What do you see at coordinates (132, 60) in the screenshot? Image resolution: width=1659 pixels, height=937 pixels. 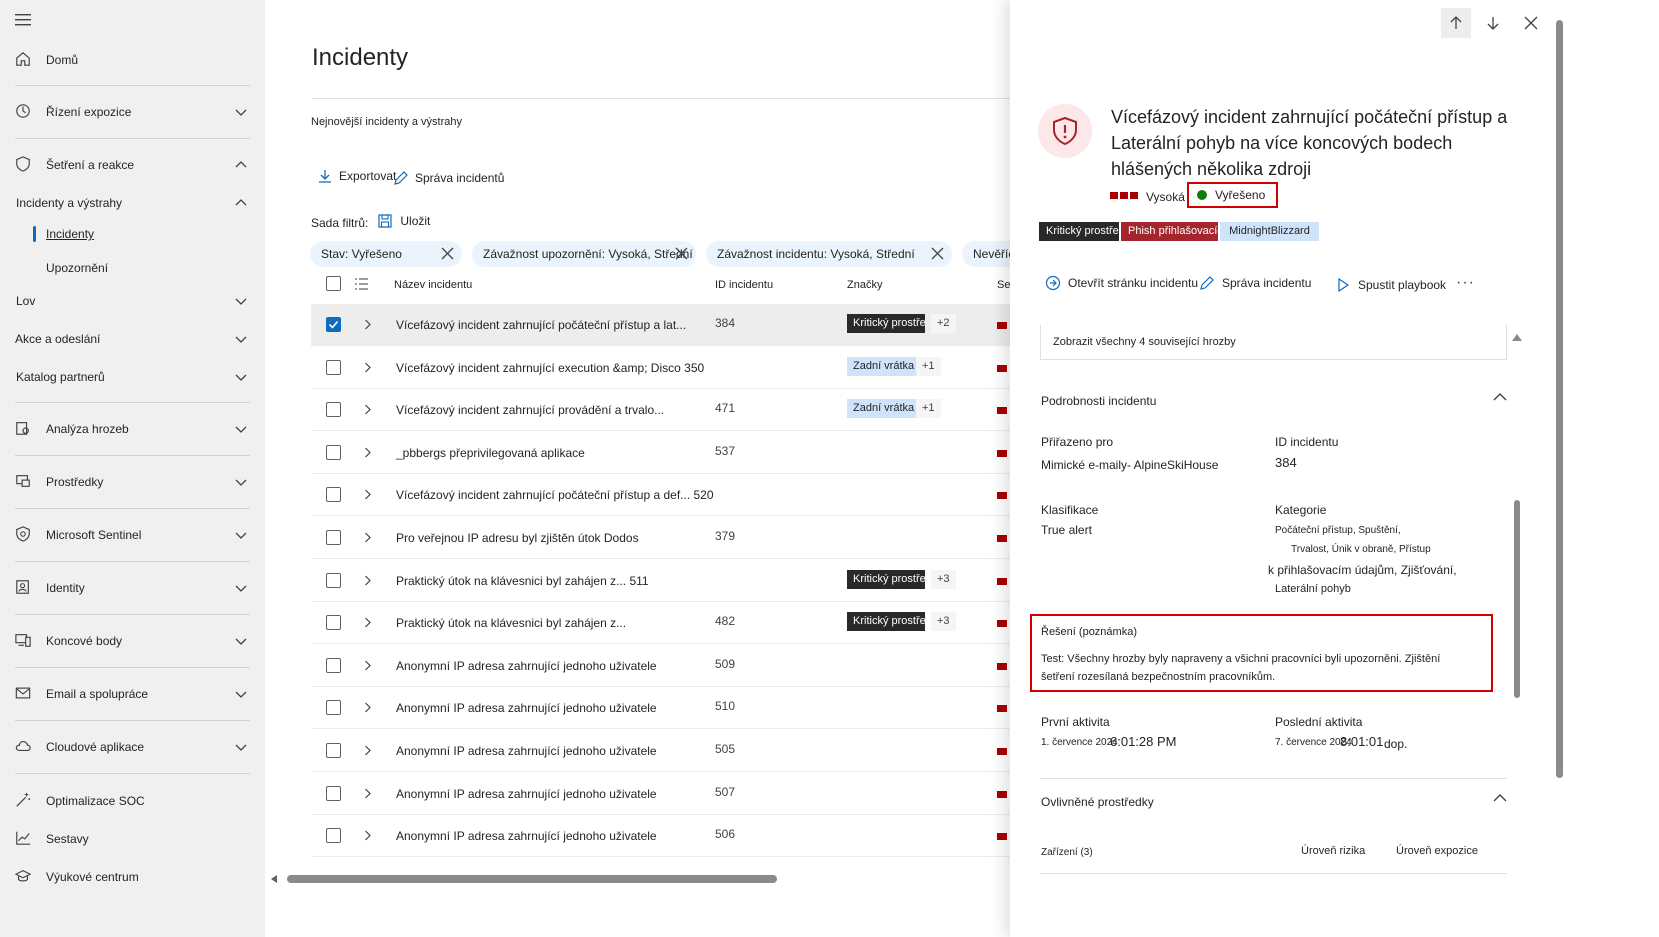 I see `sidebar-item-home: Domů` at bounding box center [132, 60].